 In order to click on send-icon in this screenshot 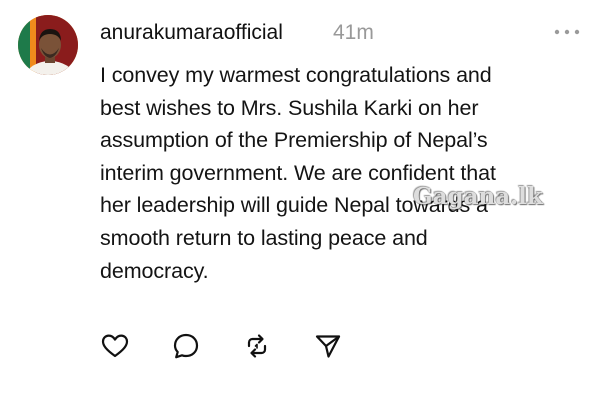, I will do `click(328, 346)`.